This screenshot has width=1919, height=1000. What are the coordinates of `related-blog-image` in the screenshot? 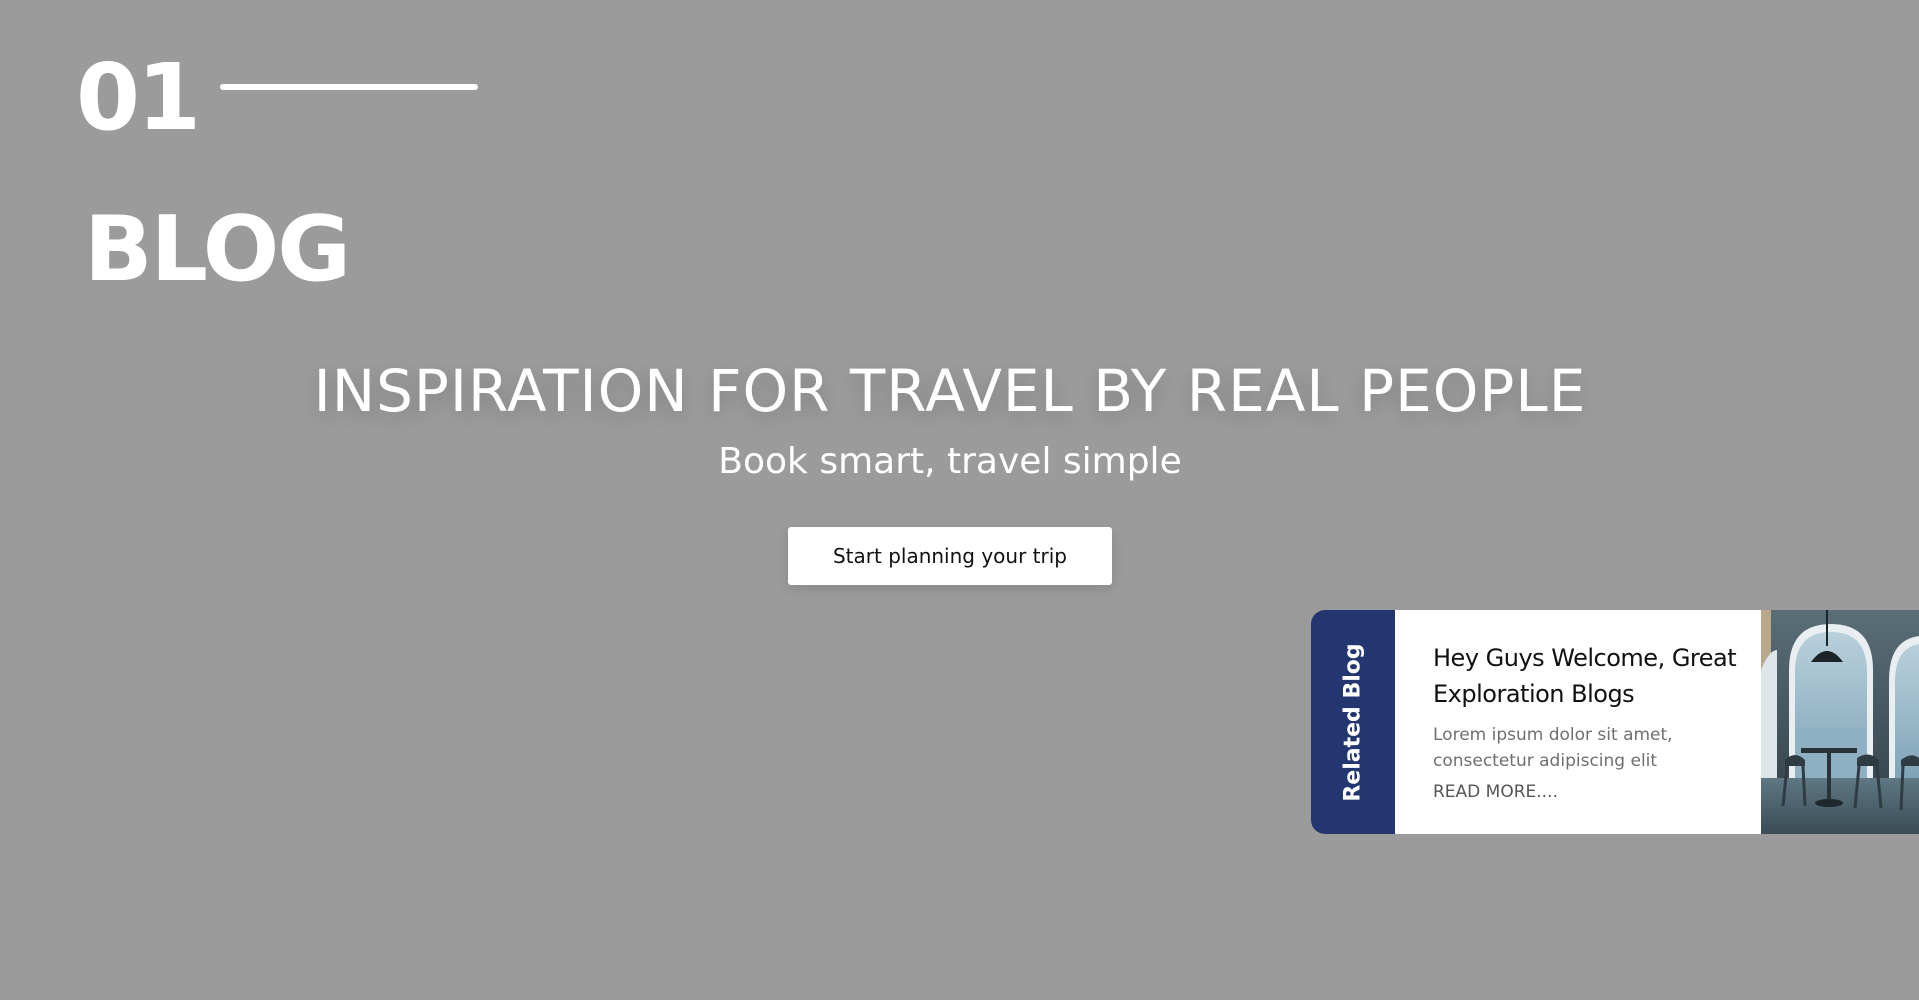 It's located at (1840, 722).